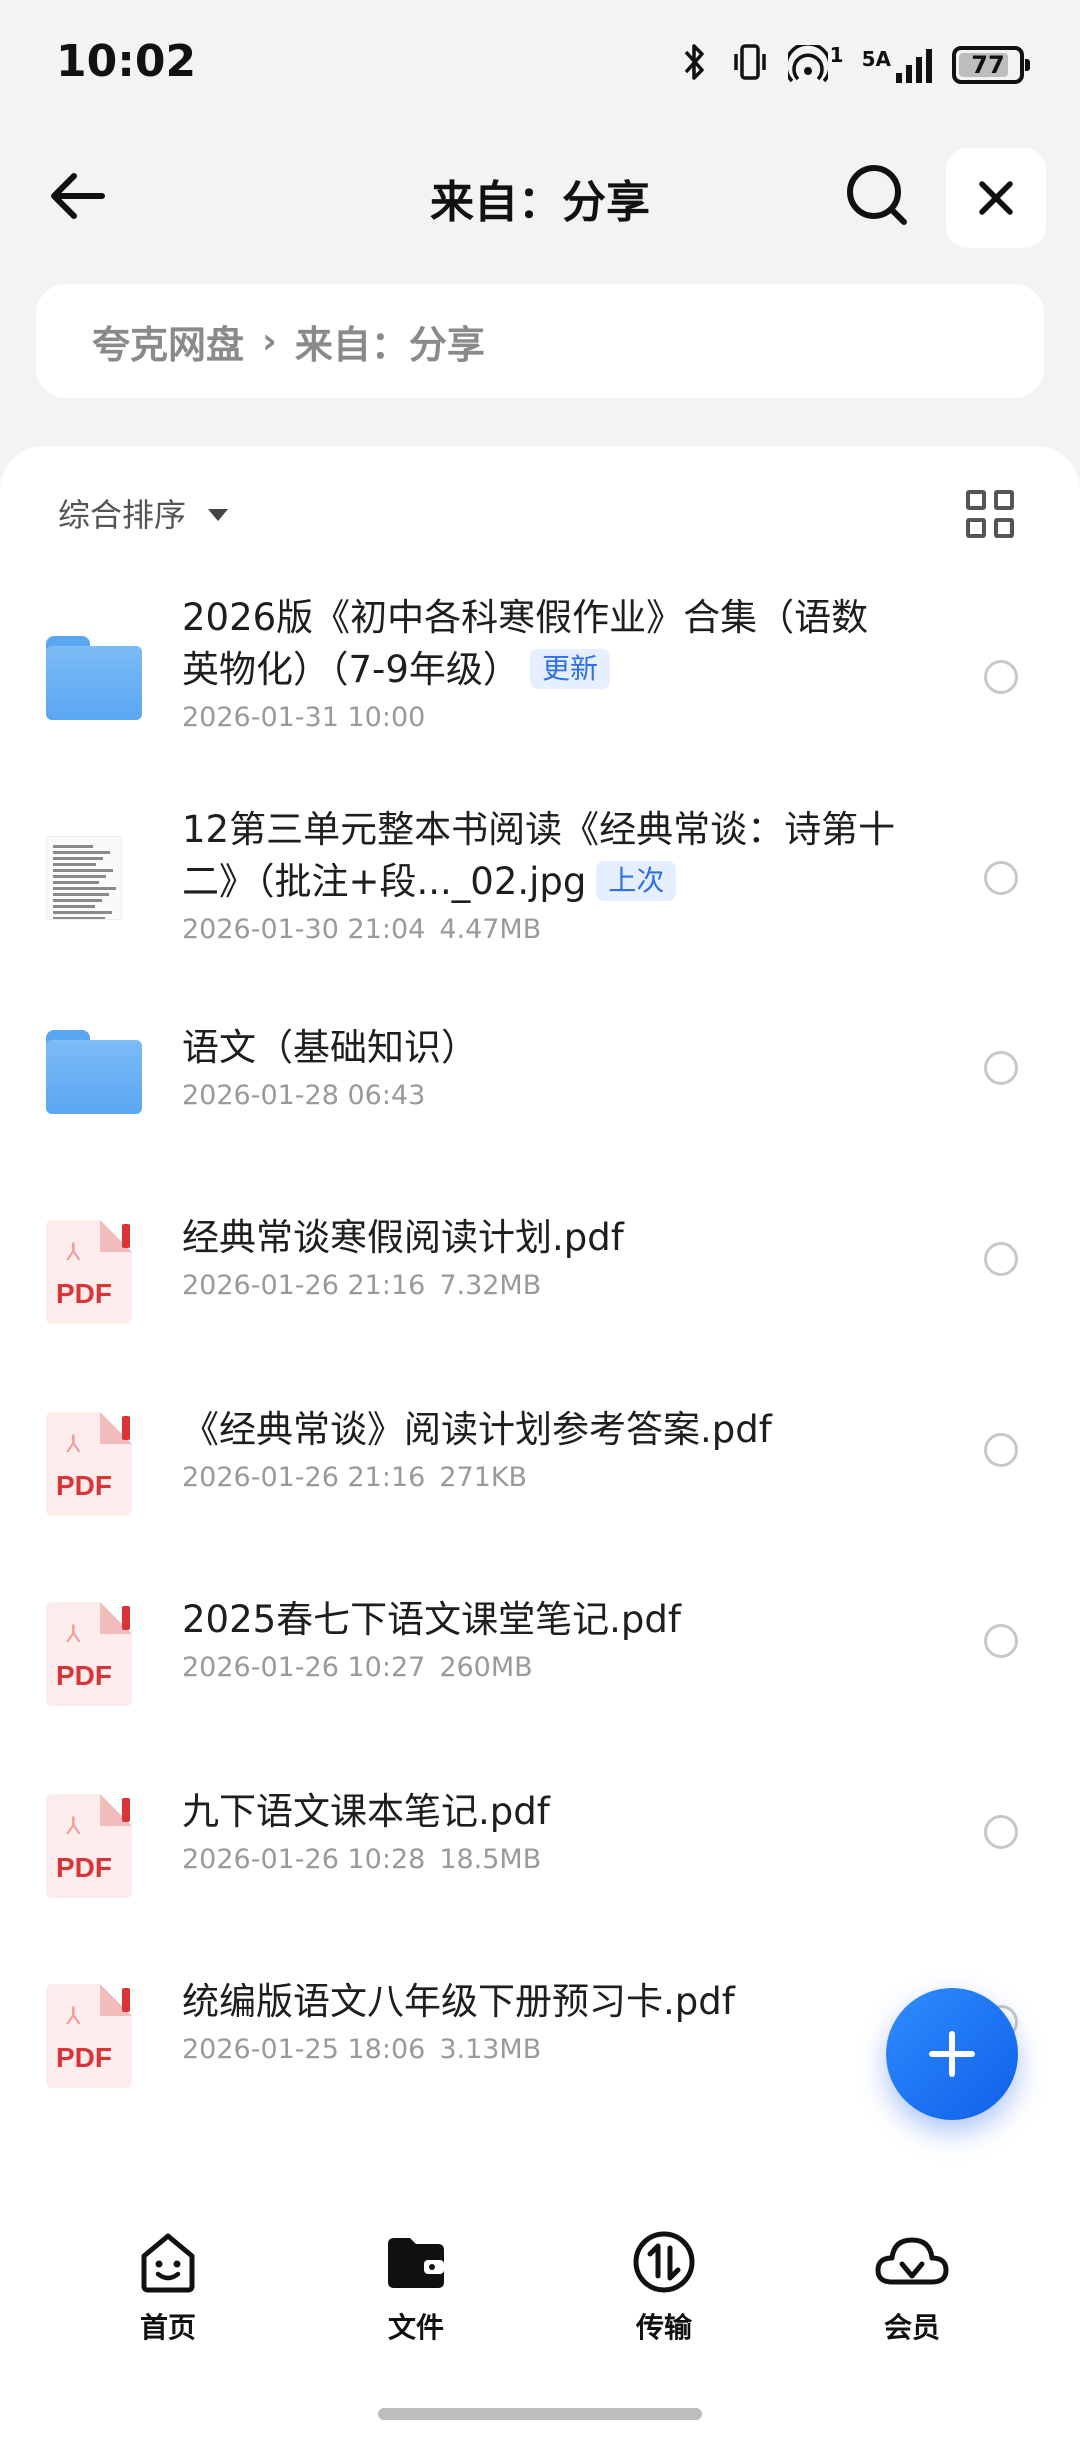 This screenshot has height=2438, width=1080. I want to click on file-row: 语文（基础知识） 2026-01-28 06:43, so click(540, 1073).